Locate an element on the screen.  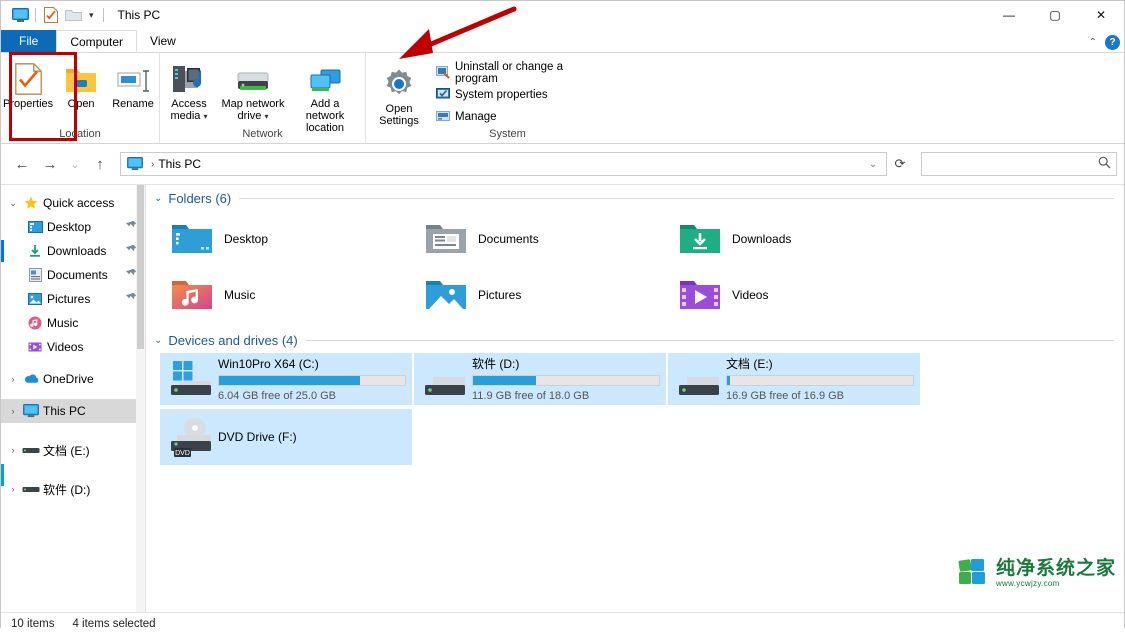
group-divider is located at coordinates (709, 340).